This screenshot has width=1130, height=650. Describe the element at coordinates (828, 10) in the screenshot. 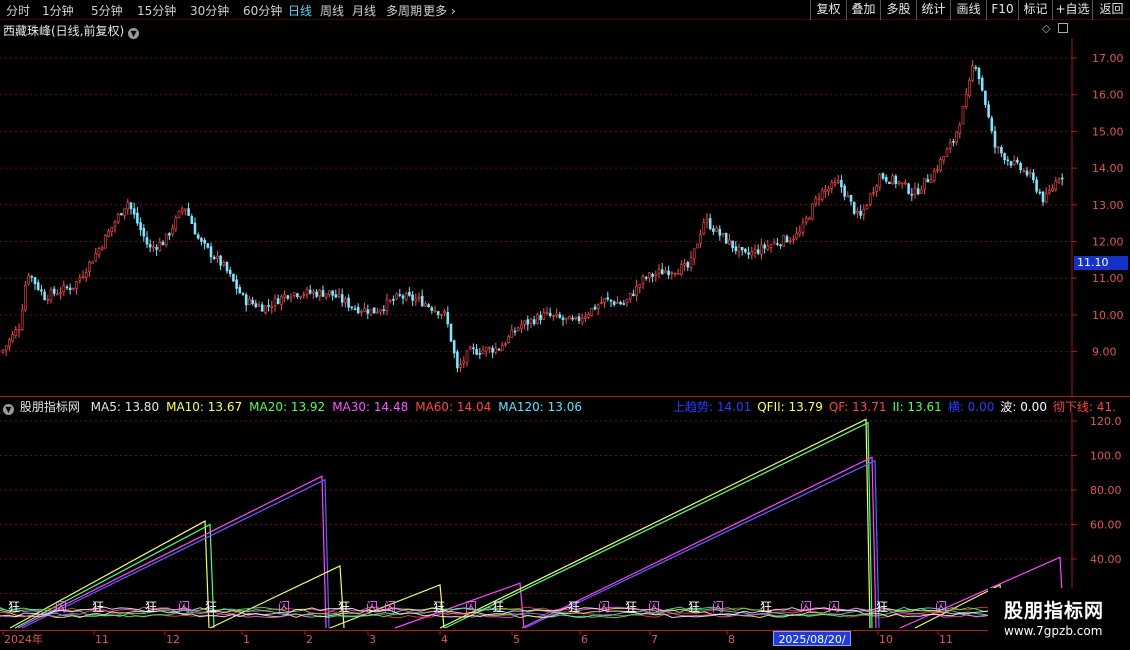

I see `adjust-button: 复权` at that location.